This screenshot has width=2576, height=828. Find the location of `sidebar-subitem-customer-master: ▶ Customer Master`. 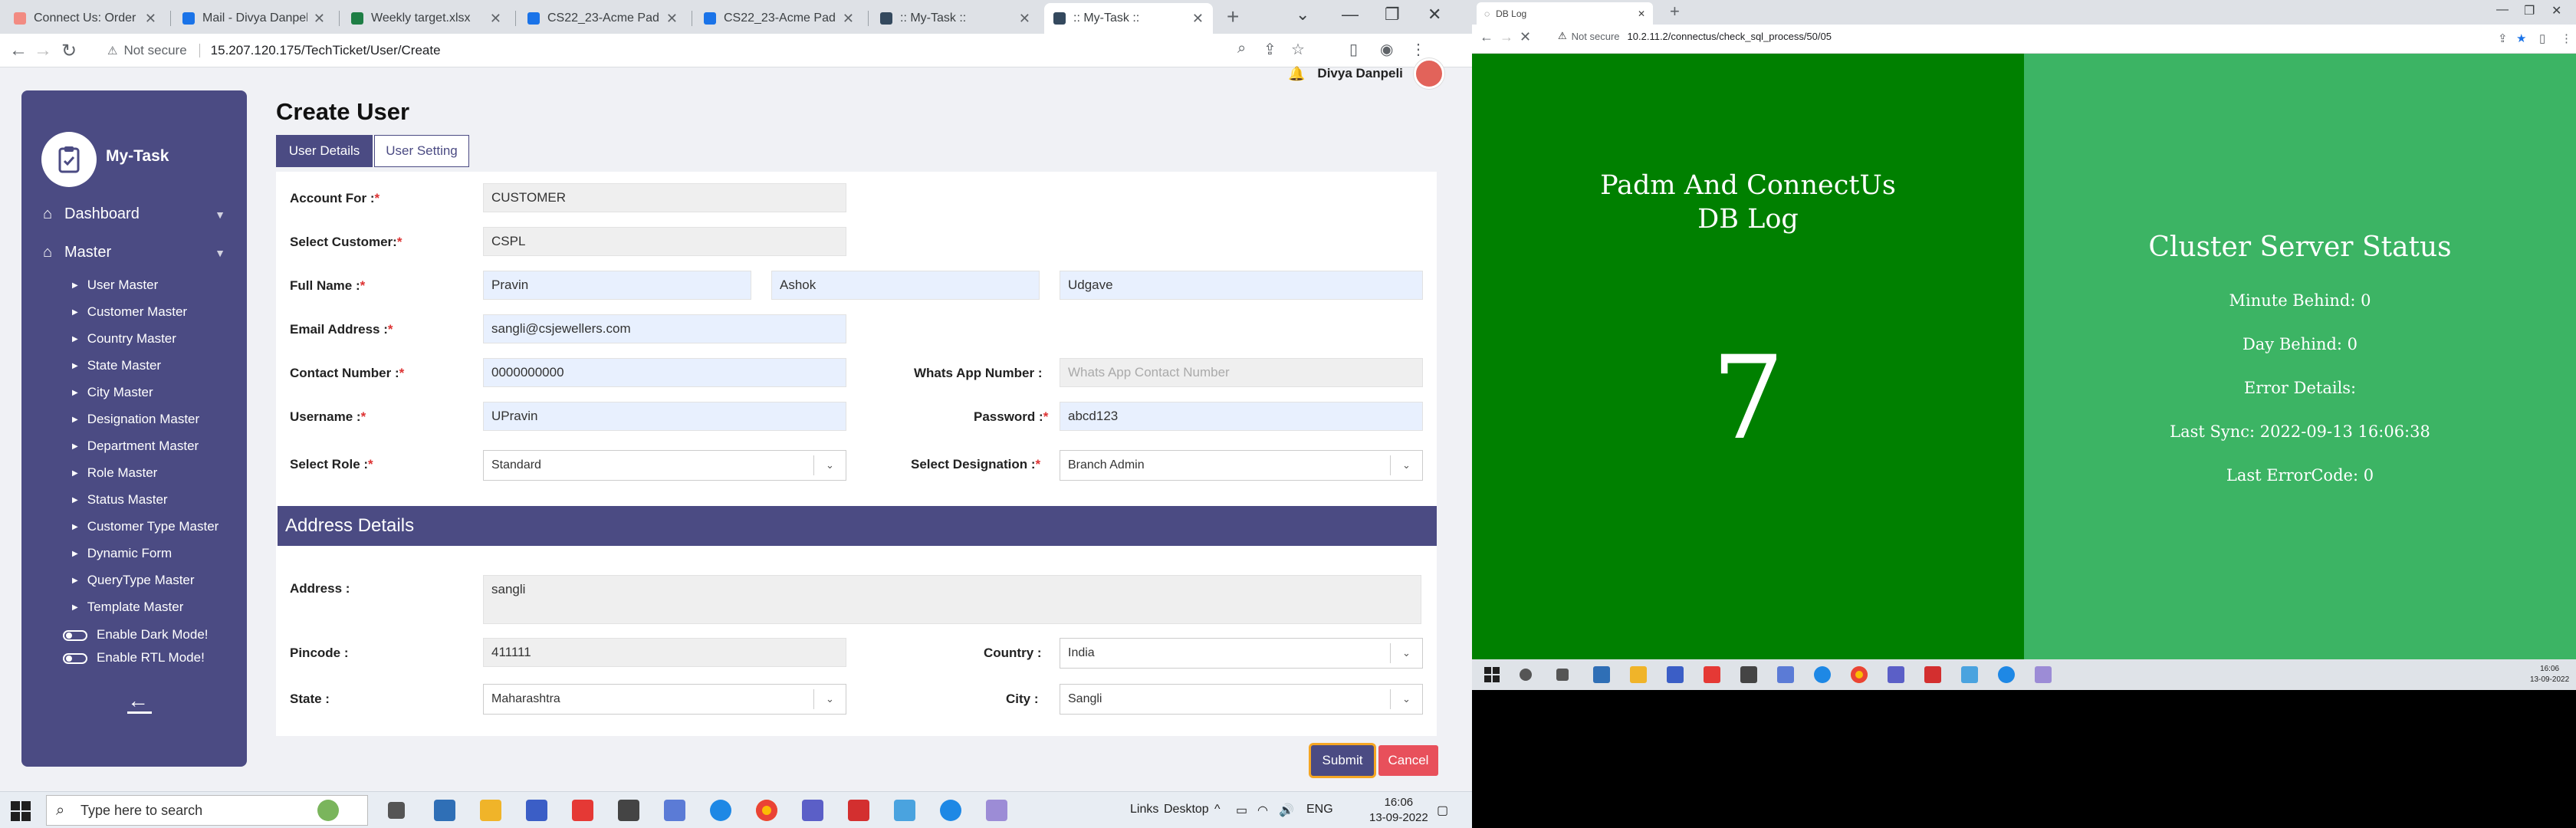

sidebar-subitem-customer-master: ▶ Customer Master is located at coordinates (129, 312).